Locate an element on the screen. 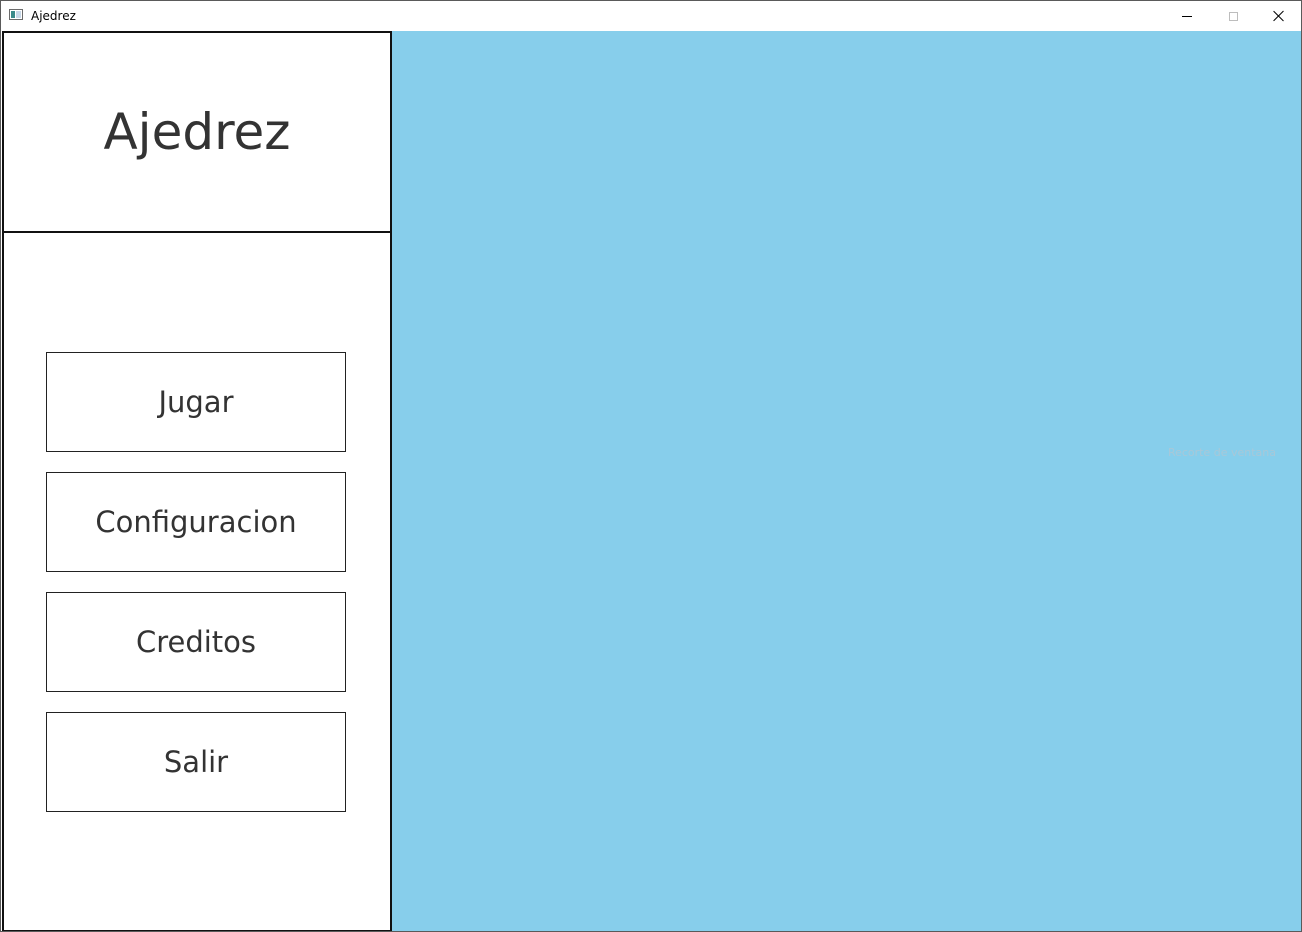 This screenshot has height=932, width=1302. snip-overlay-label: Recorte de ventana is located at coordinates (1221, 452).